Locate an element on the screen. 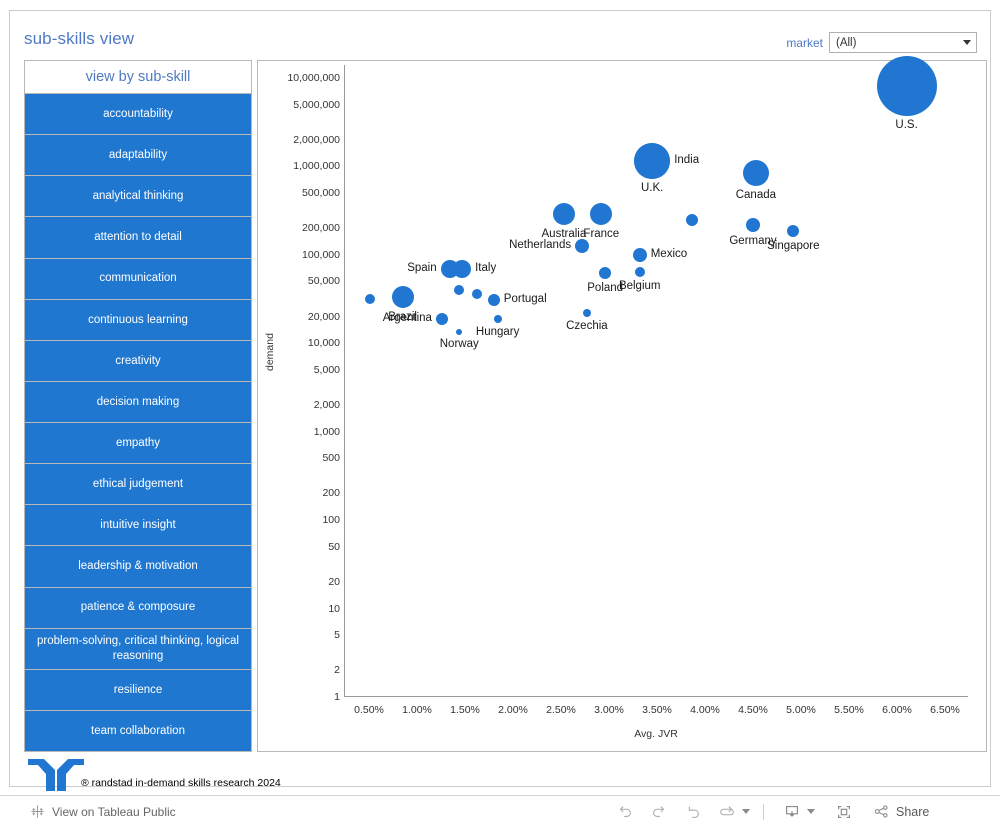  data-point-uk is located at coordinates (652, 160).